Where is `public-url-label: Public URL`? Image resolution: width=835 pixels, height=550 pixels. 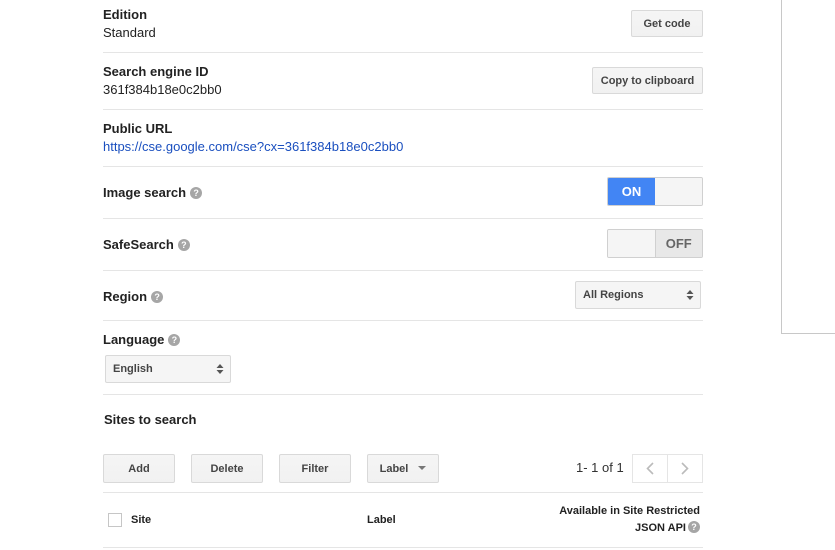
public-url-label: Public URL is located at coordinates (138, 128).